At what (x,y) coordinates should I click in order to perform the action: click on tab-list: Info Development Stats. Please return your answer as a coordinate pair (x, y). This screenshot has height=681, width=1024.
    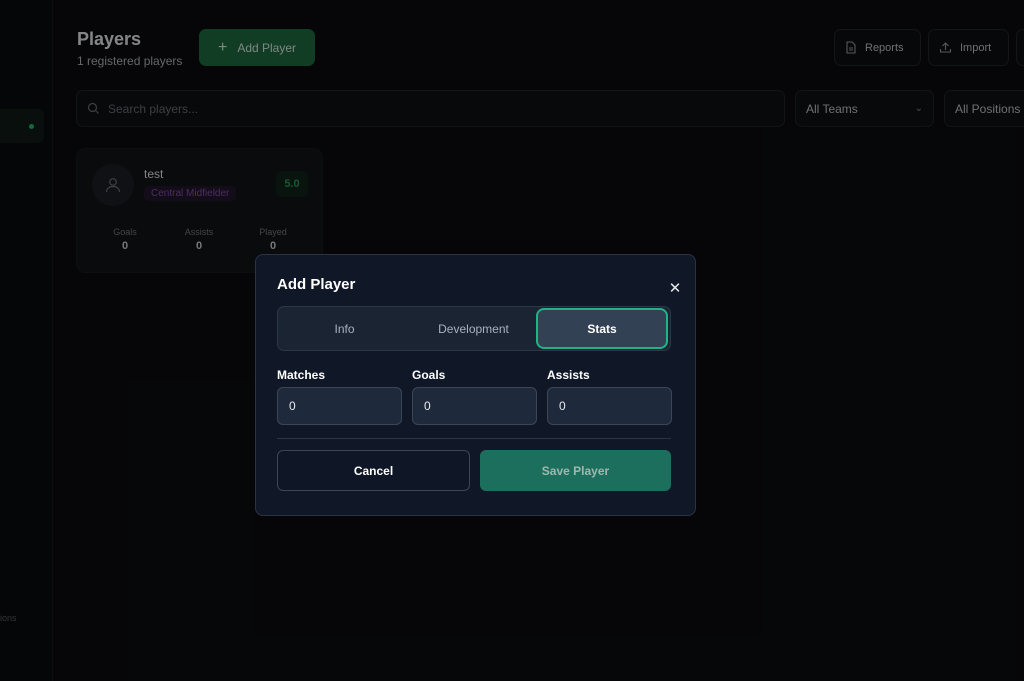
    Looking at the image, I should click on (474, 328).